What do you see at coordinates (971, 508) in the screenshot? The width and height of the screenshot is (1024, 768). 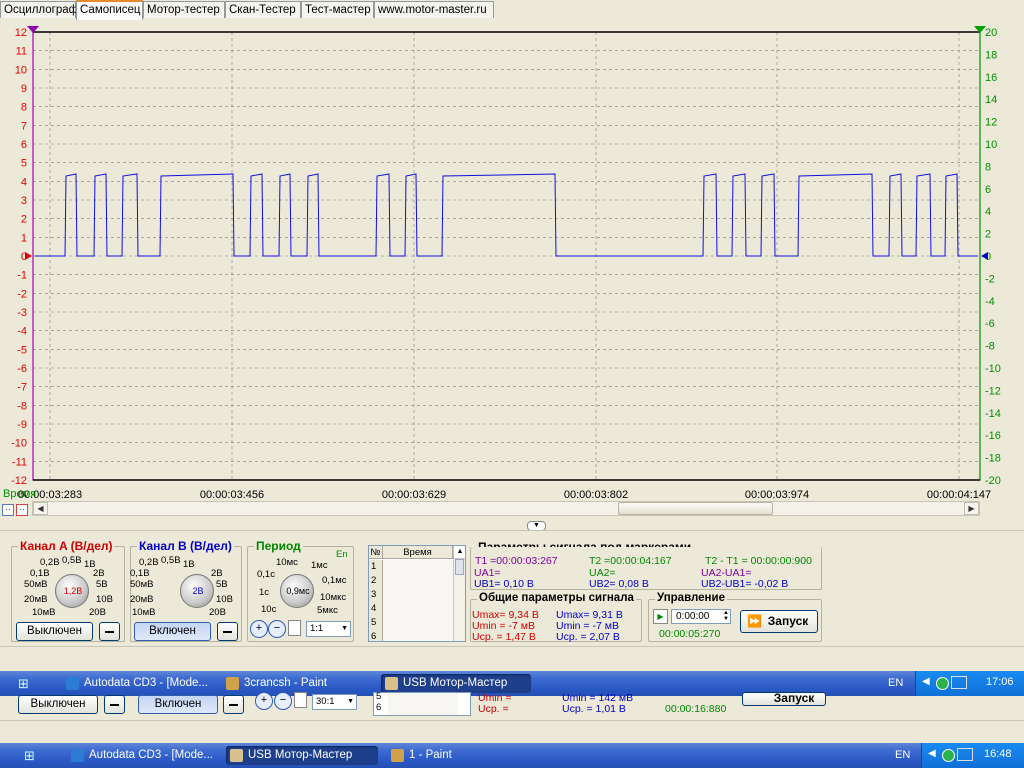 I see `scroll-right-icon: ▶` at bounding box center [971, 508].